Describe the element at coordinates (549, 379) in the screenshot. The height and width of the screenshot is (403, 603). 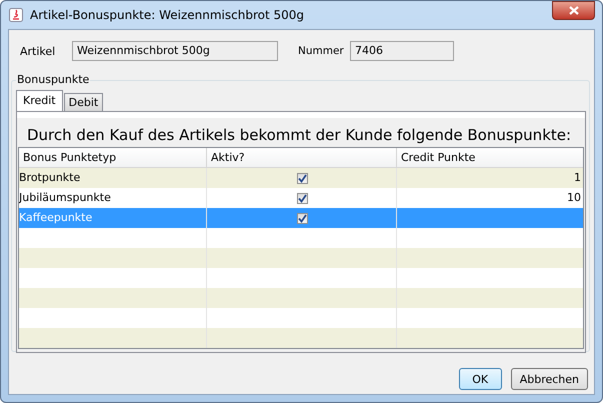
I see `dialog-button: Abbrechen` at that location.